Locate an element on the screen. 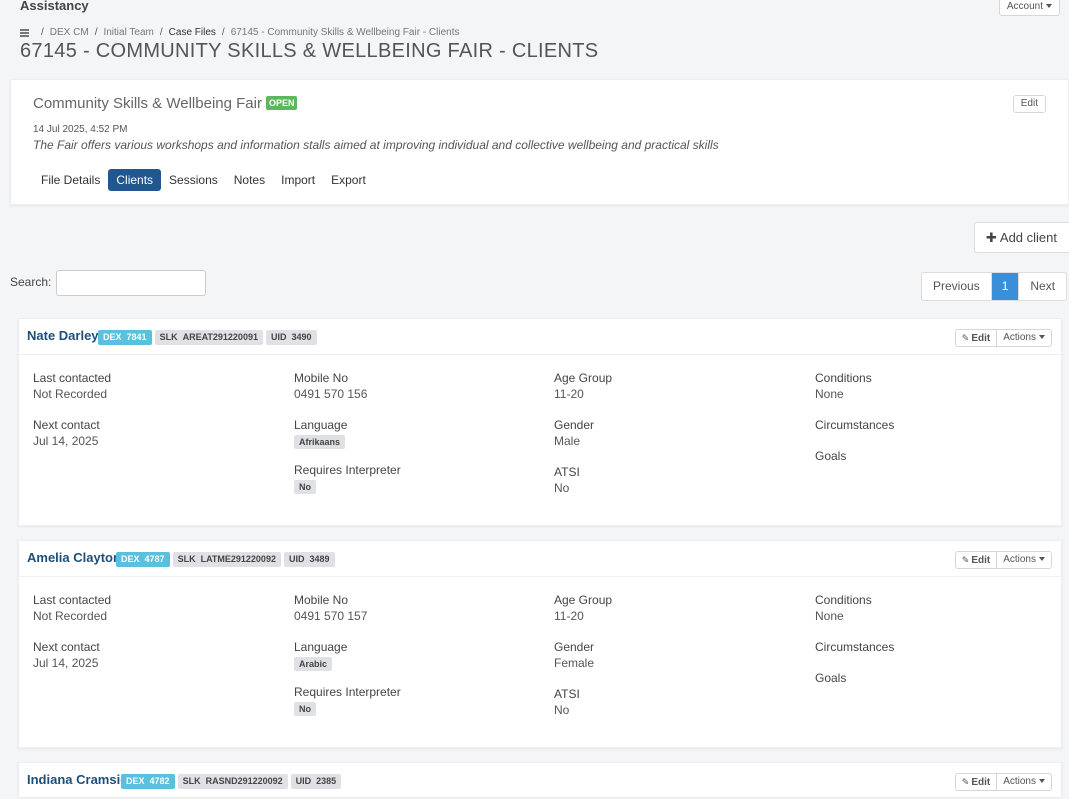  mobile-value: 0491 570 157 is located at coordinates (331, 616).